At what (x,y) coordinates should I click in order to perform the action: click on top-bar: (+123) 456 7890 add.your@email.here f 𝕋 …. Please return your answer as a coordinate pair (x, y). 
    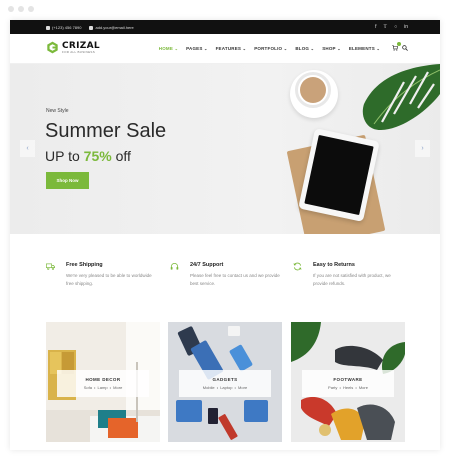
    Looking at the image, I should click on (225, 27).